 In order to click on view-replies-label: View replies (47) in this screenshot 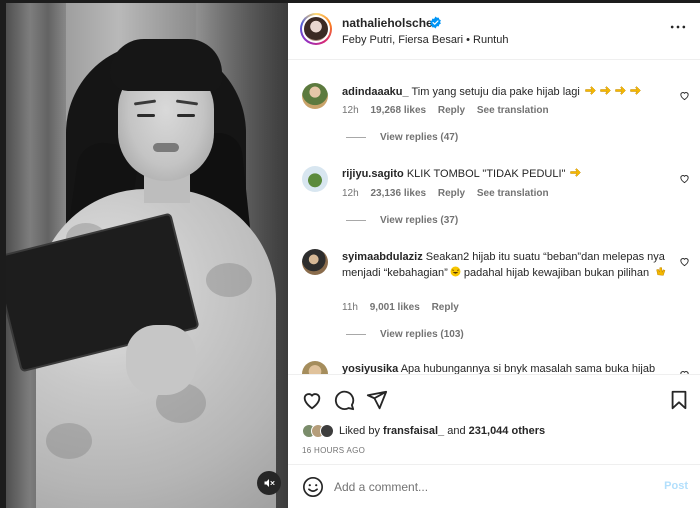, I will do `click(419, 137)`.